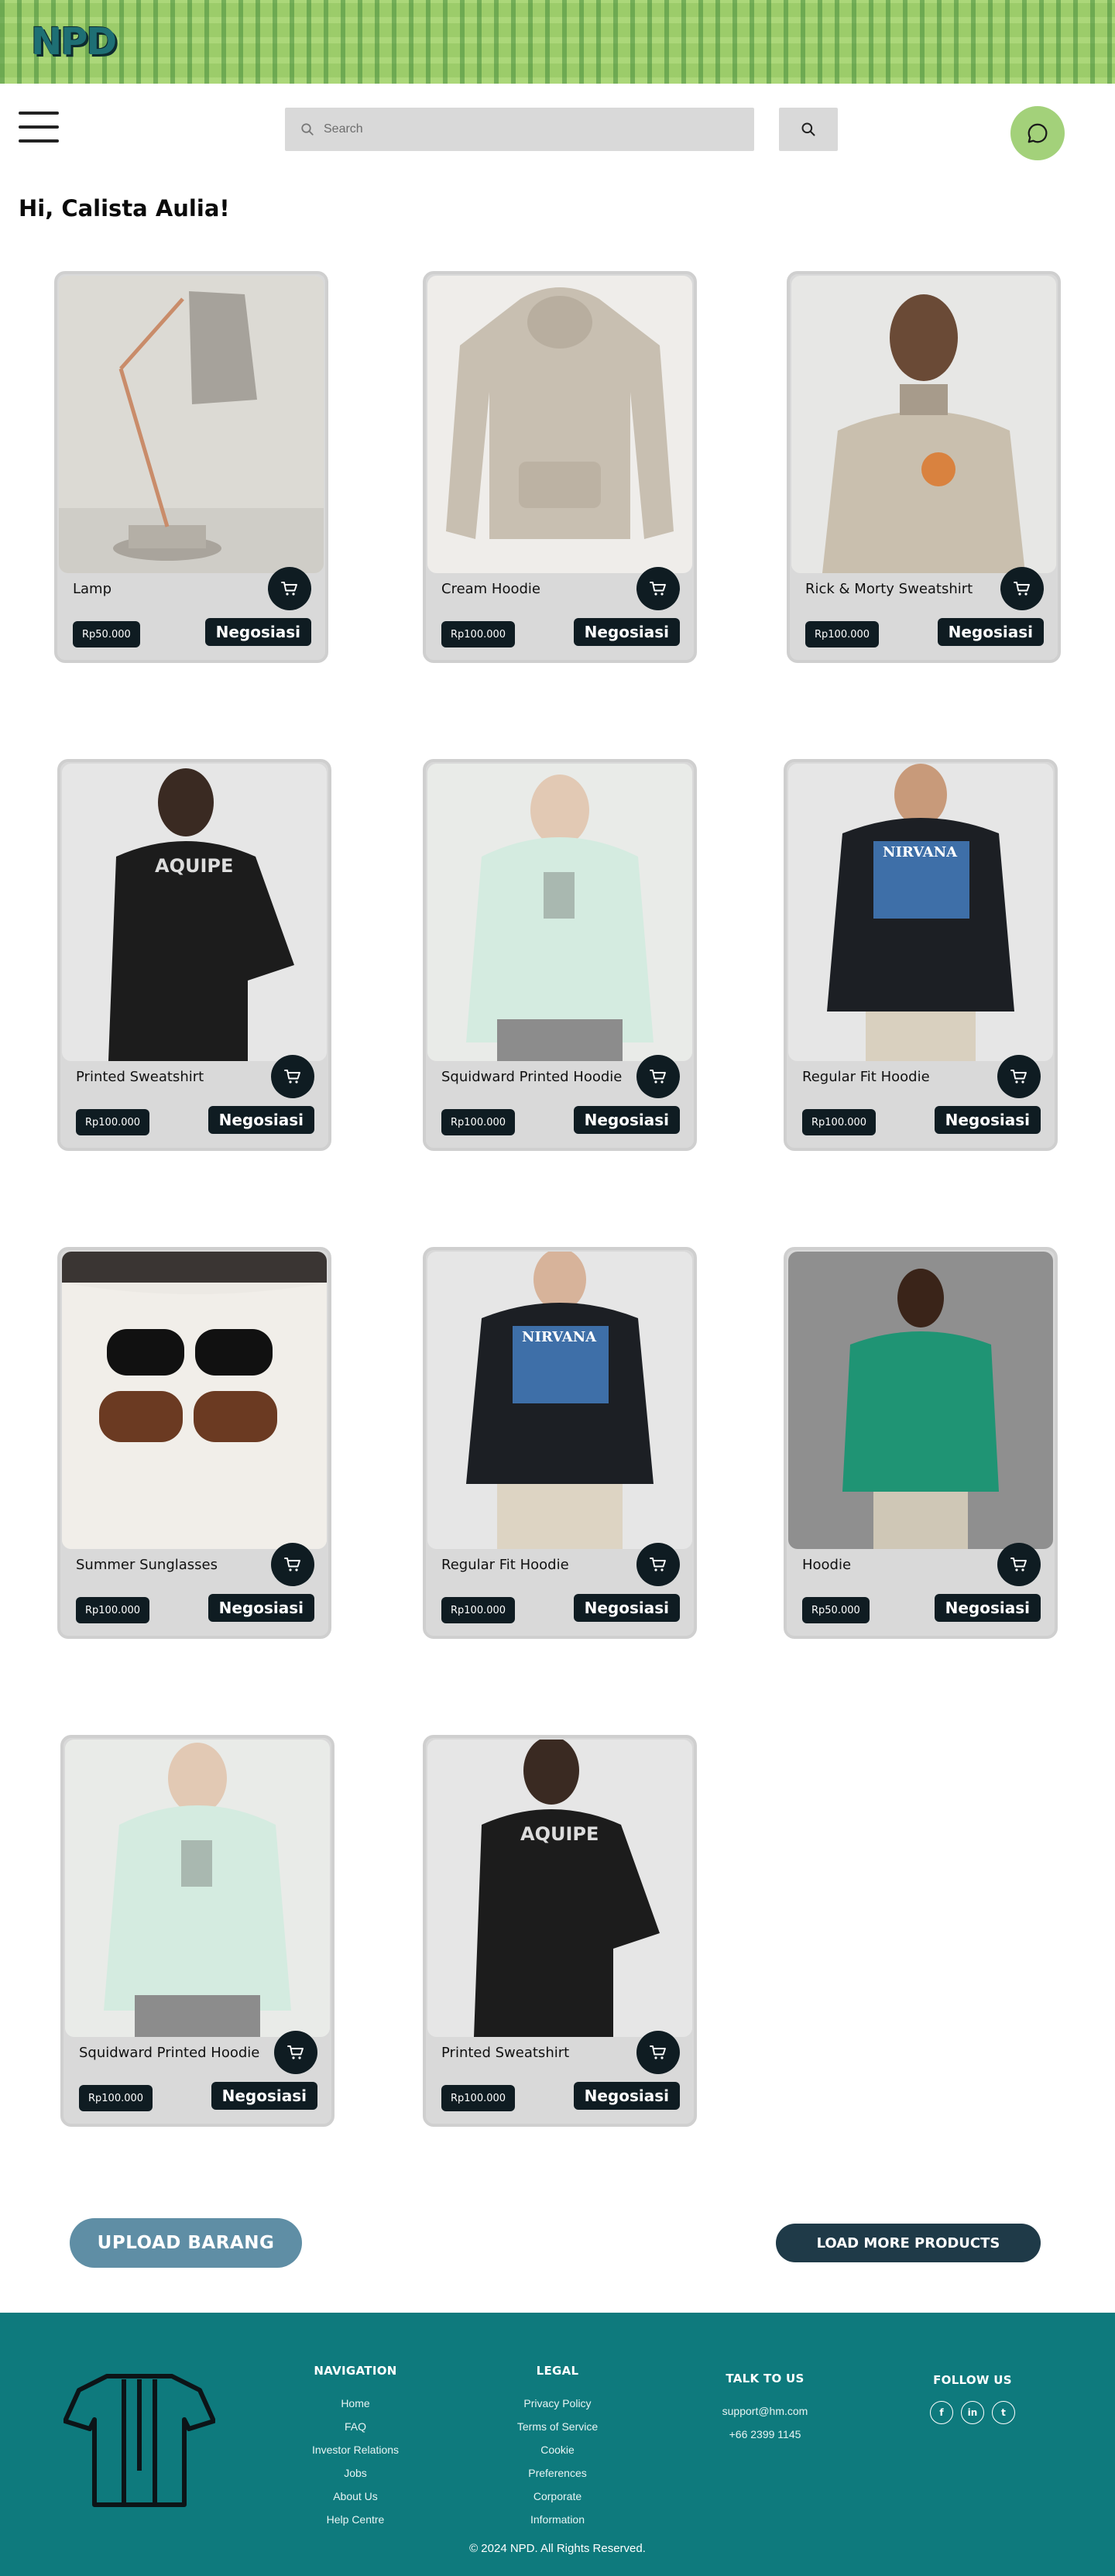 The height and width of the screenshot is (2576, 1115). What do you see at coordinates (557, 2473) in the screenshot?
I see `footer-link-preferences: Preferences` at bounding box center [557, 2473].